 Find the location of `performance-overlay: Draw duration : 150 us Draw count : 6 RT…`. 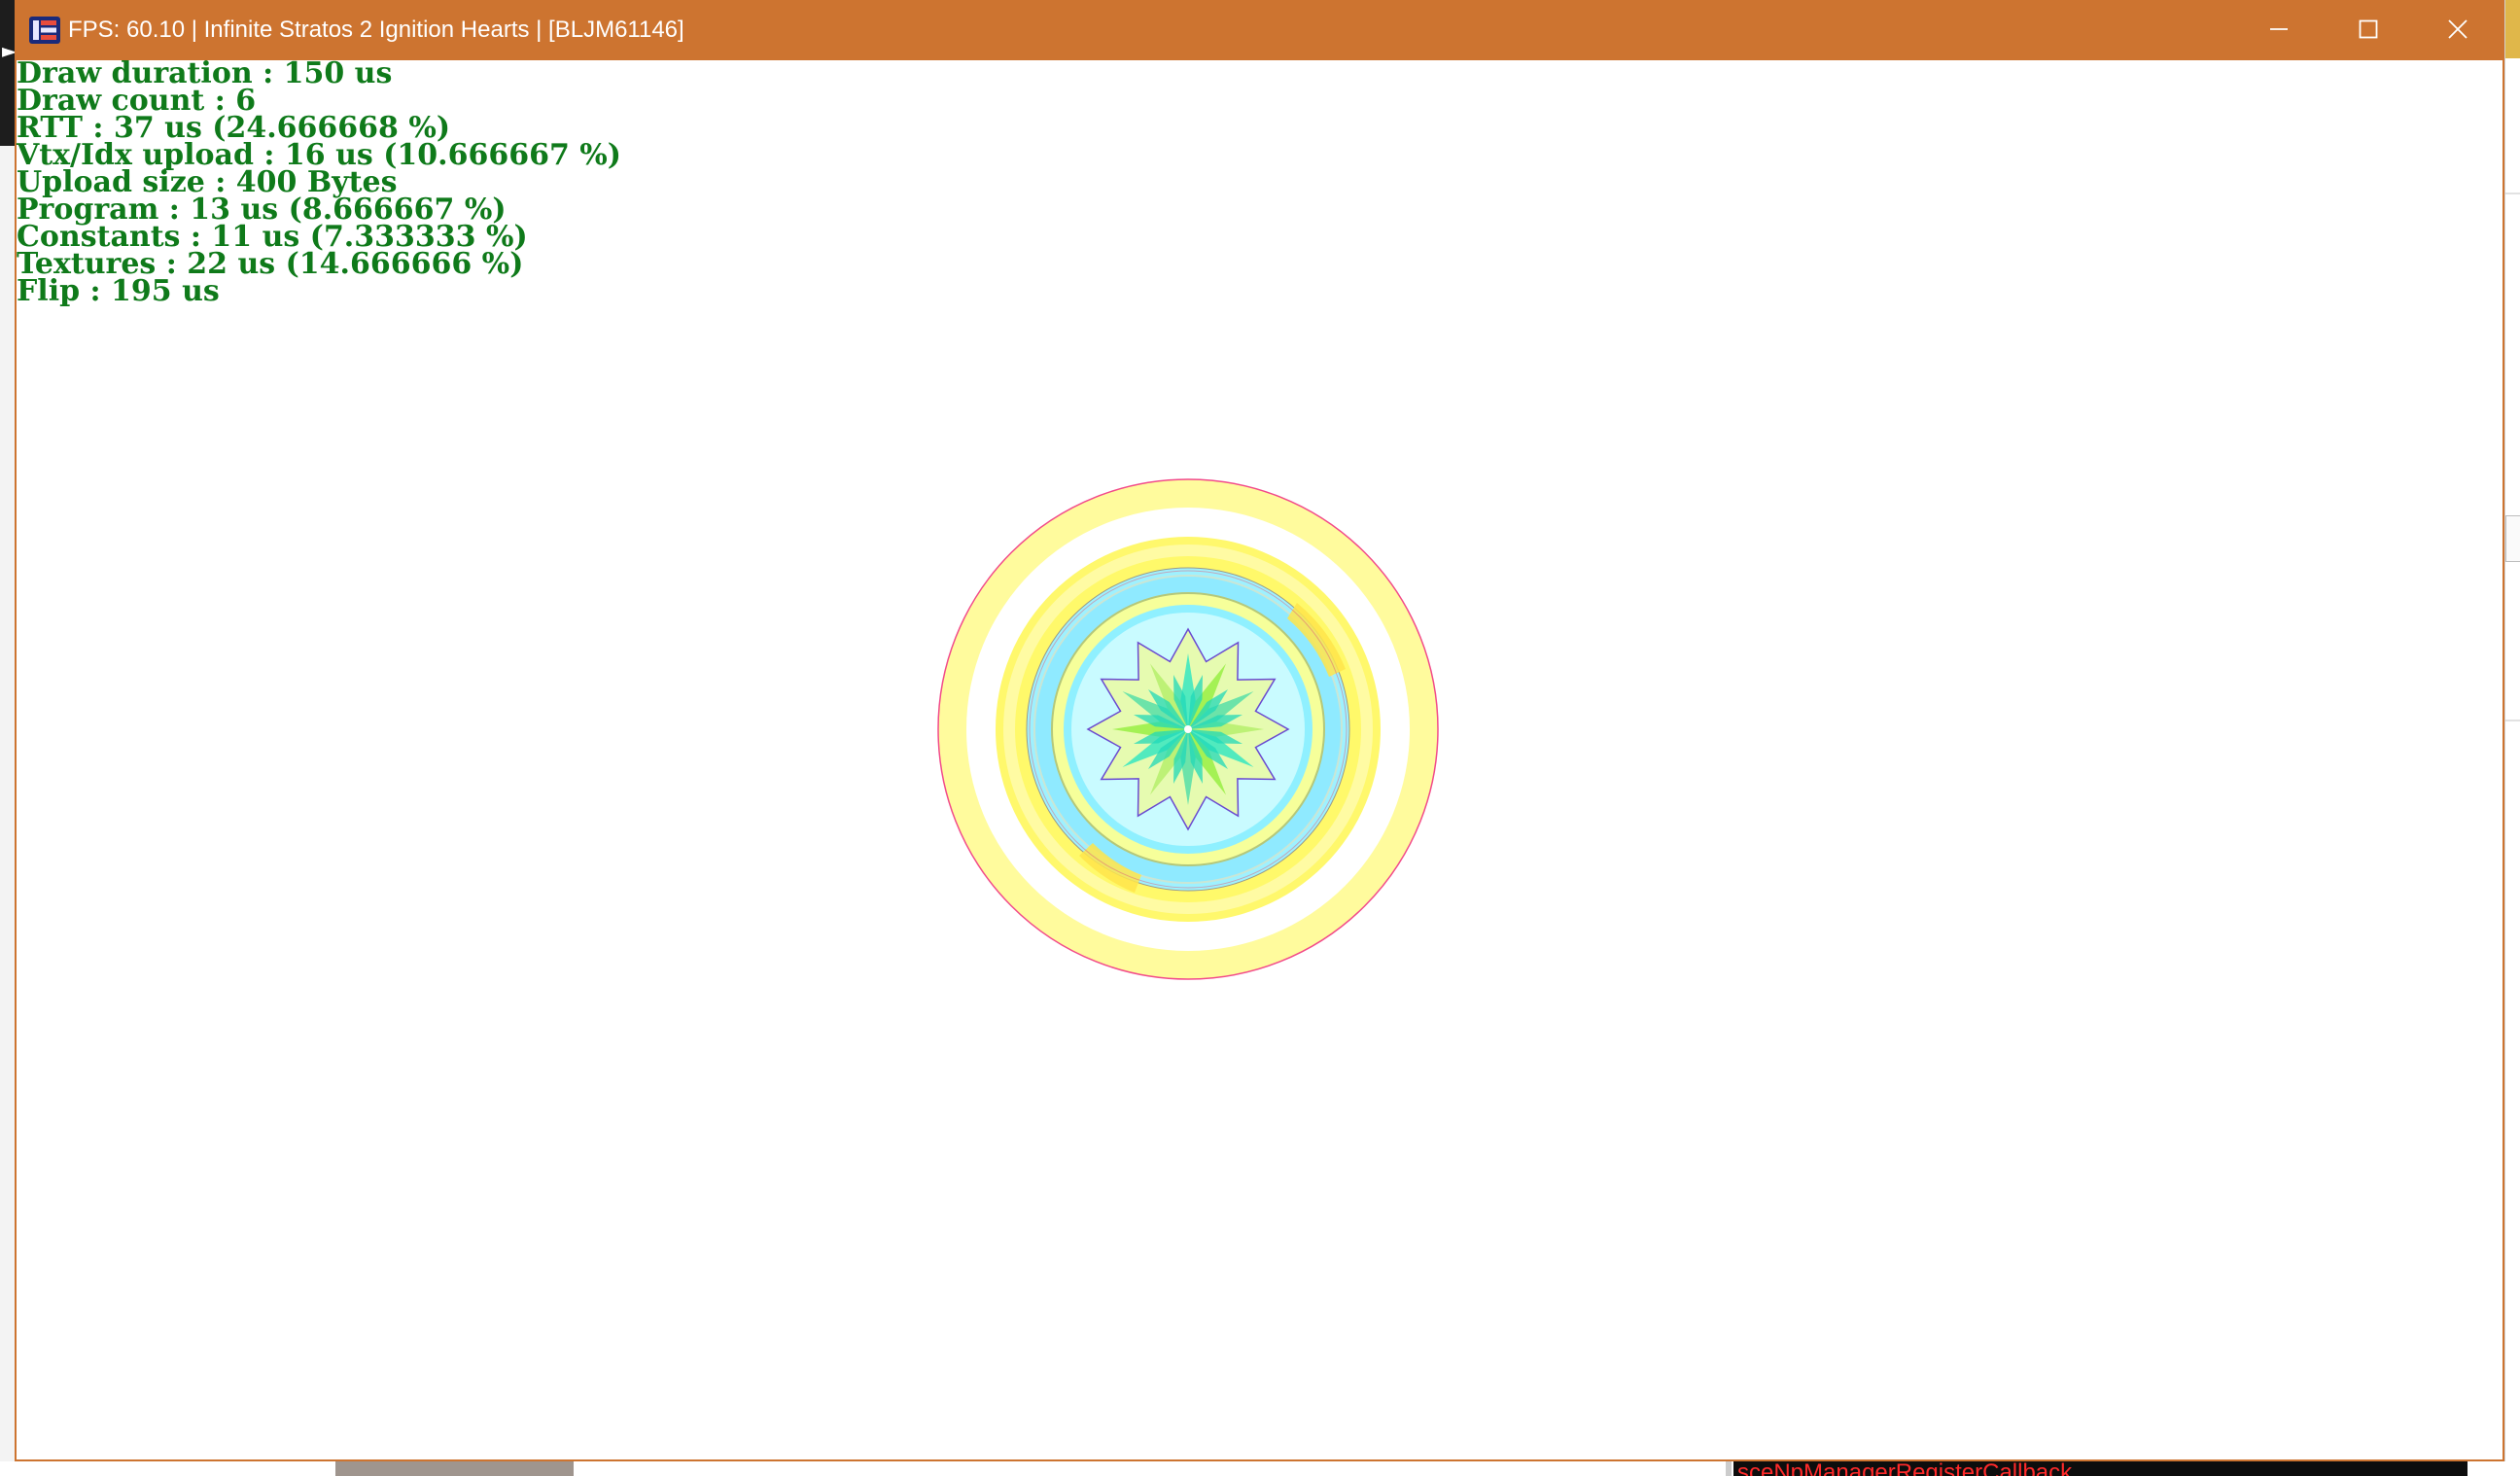

performance-overlay: Draw duration : 150 us Draw count : 6 RT… is located at coordinates (454, 184).